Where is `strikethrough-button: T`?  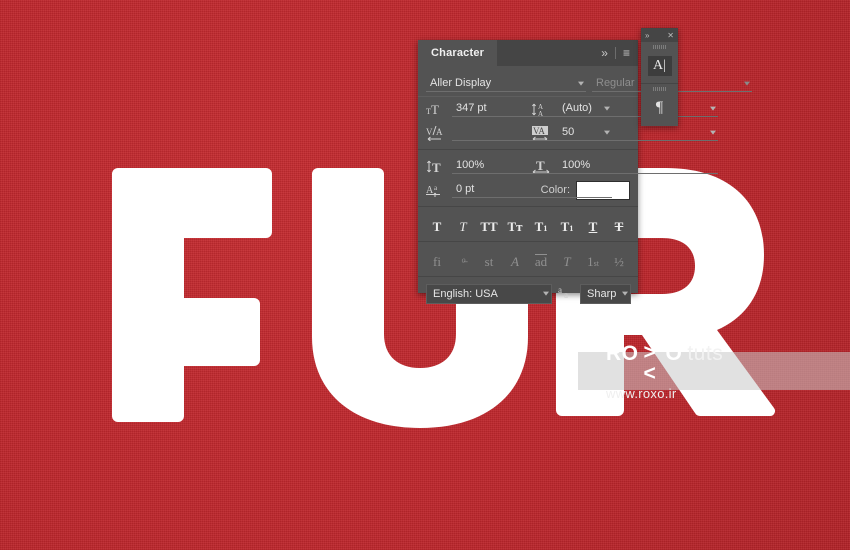
strikethrough-button: T is located at coordinates (619, 224).